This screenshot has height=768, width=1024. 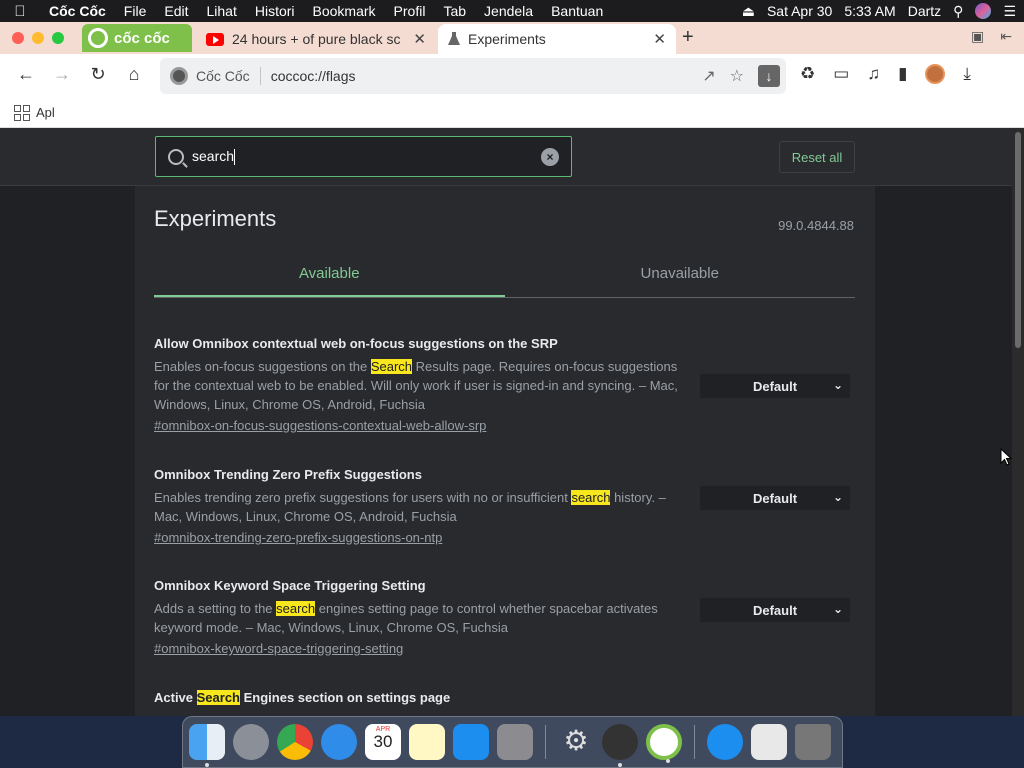 What do you see at coordinates (813, 742) in the screenshot?
I see `trash-icon` at bounding box center [813, 742].